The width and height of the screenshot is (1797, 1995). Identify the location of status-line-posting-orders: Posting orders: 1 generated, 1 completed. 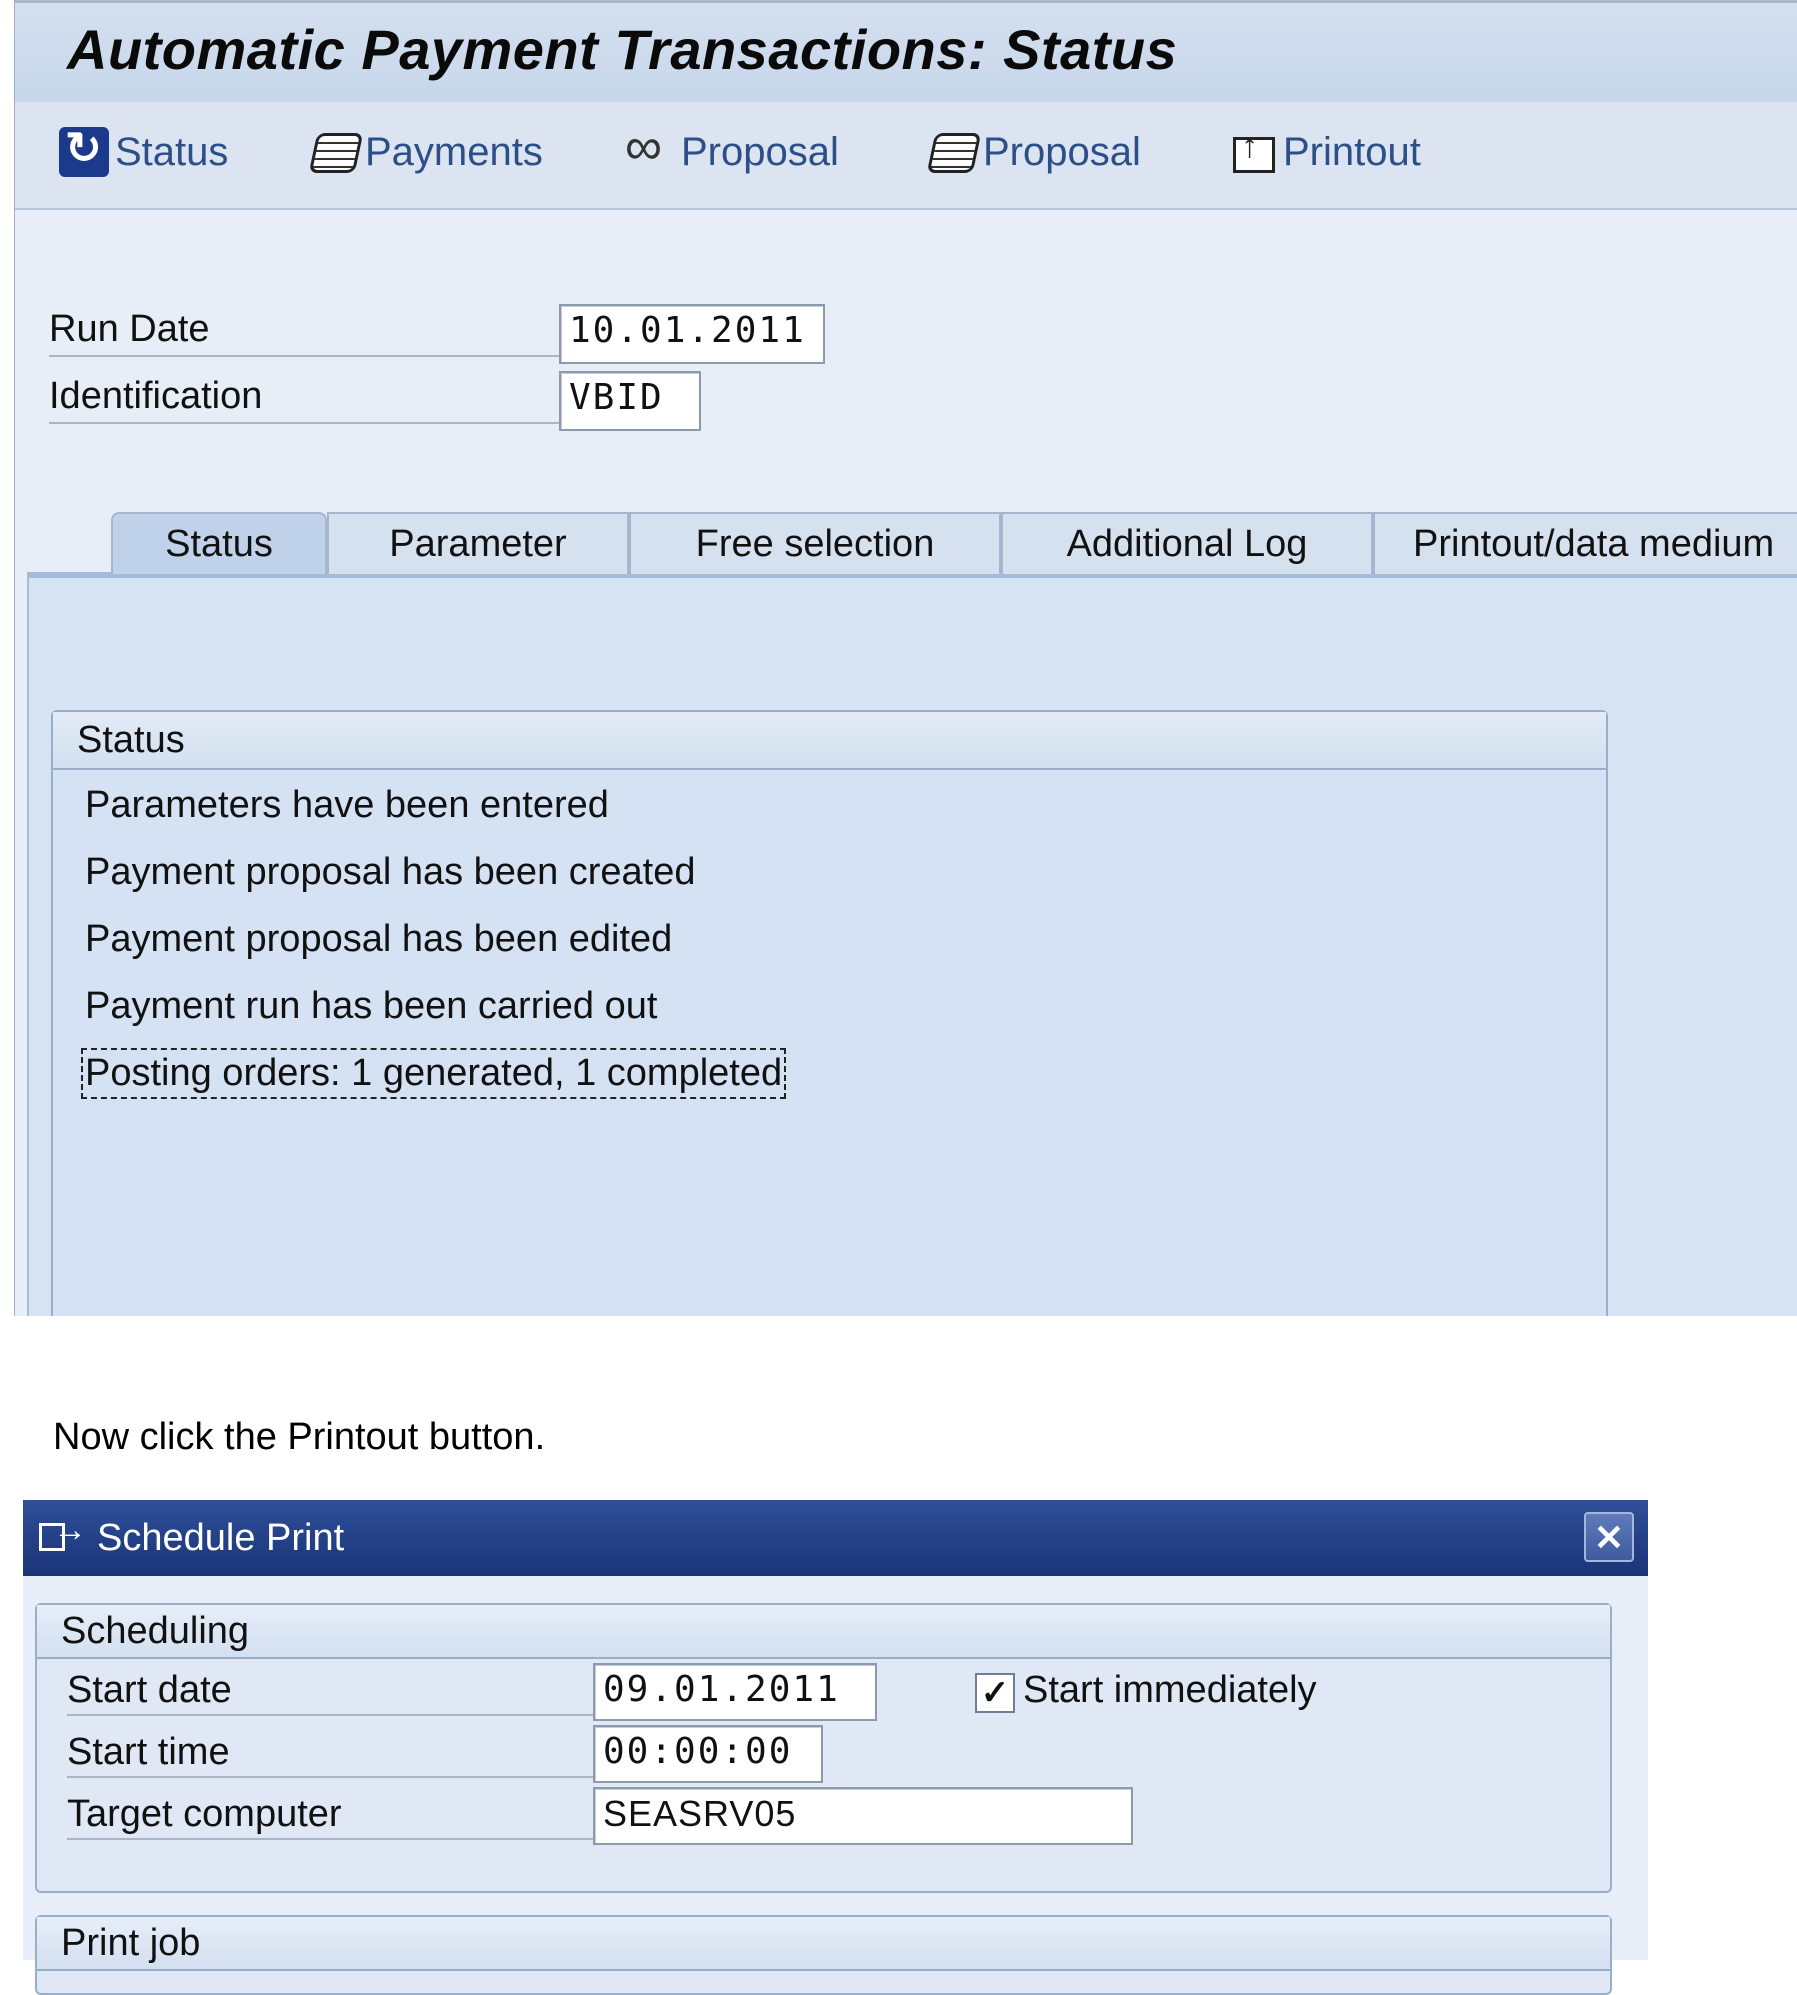
(433, 1073).